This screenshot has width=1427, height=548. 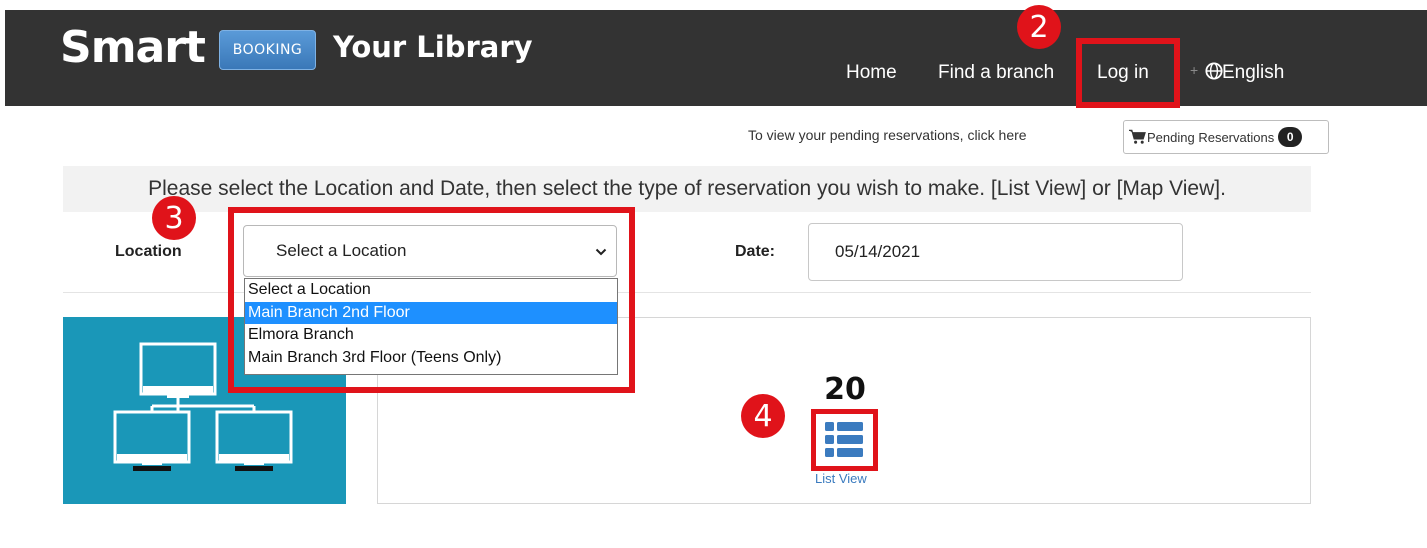 I want to click on date-value: 05/14/2021, so click(x=878, y=251).